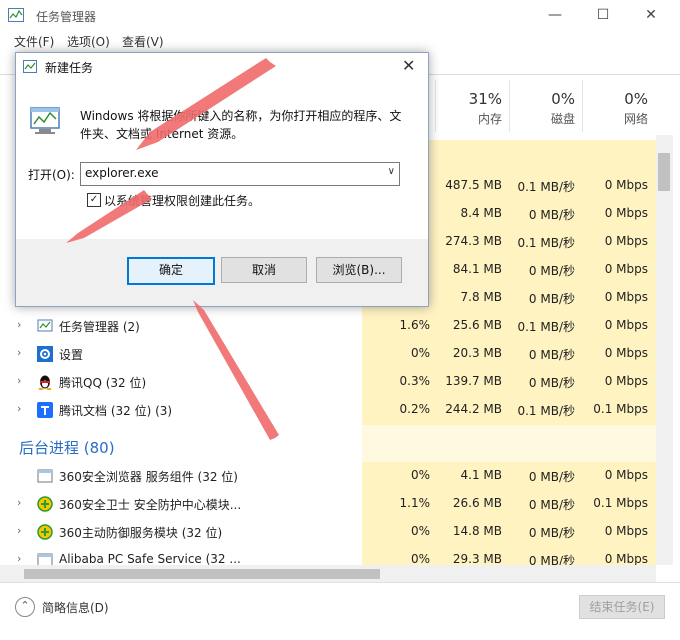 This screenshot has height=640, width=680. Describe the element at coordinates (148, 477) in the screenshot. I see `process-name: 360安全浏览器 服务组件 (32 位)` at that location.